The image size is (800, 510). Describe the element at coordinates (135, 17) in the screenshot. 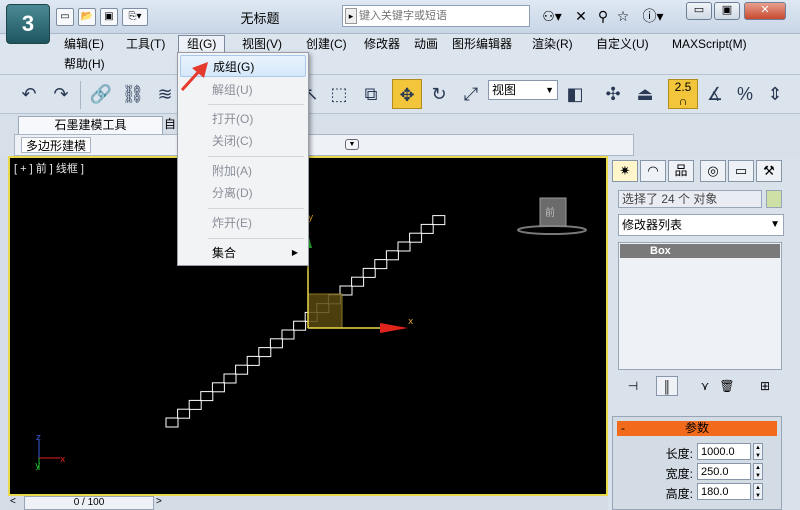

I see `project-folder-icon: ⎘▾` at that location.